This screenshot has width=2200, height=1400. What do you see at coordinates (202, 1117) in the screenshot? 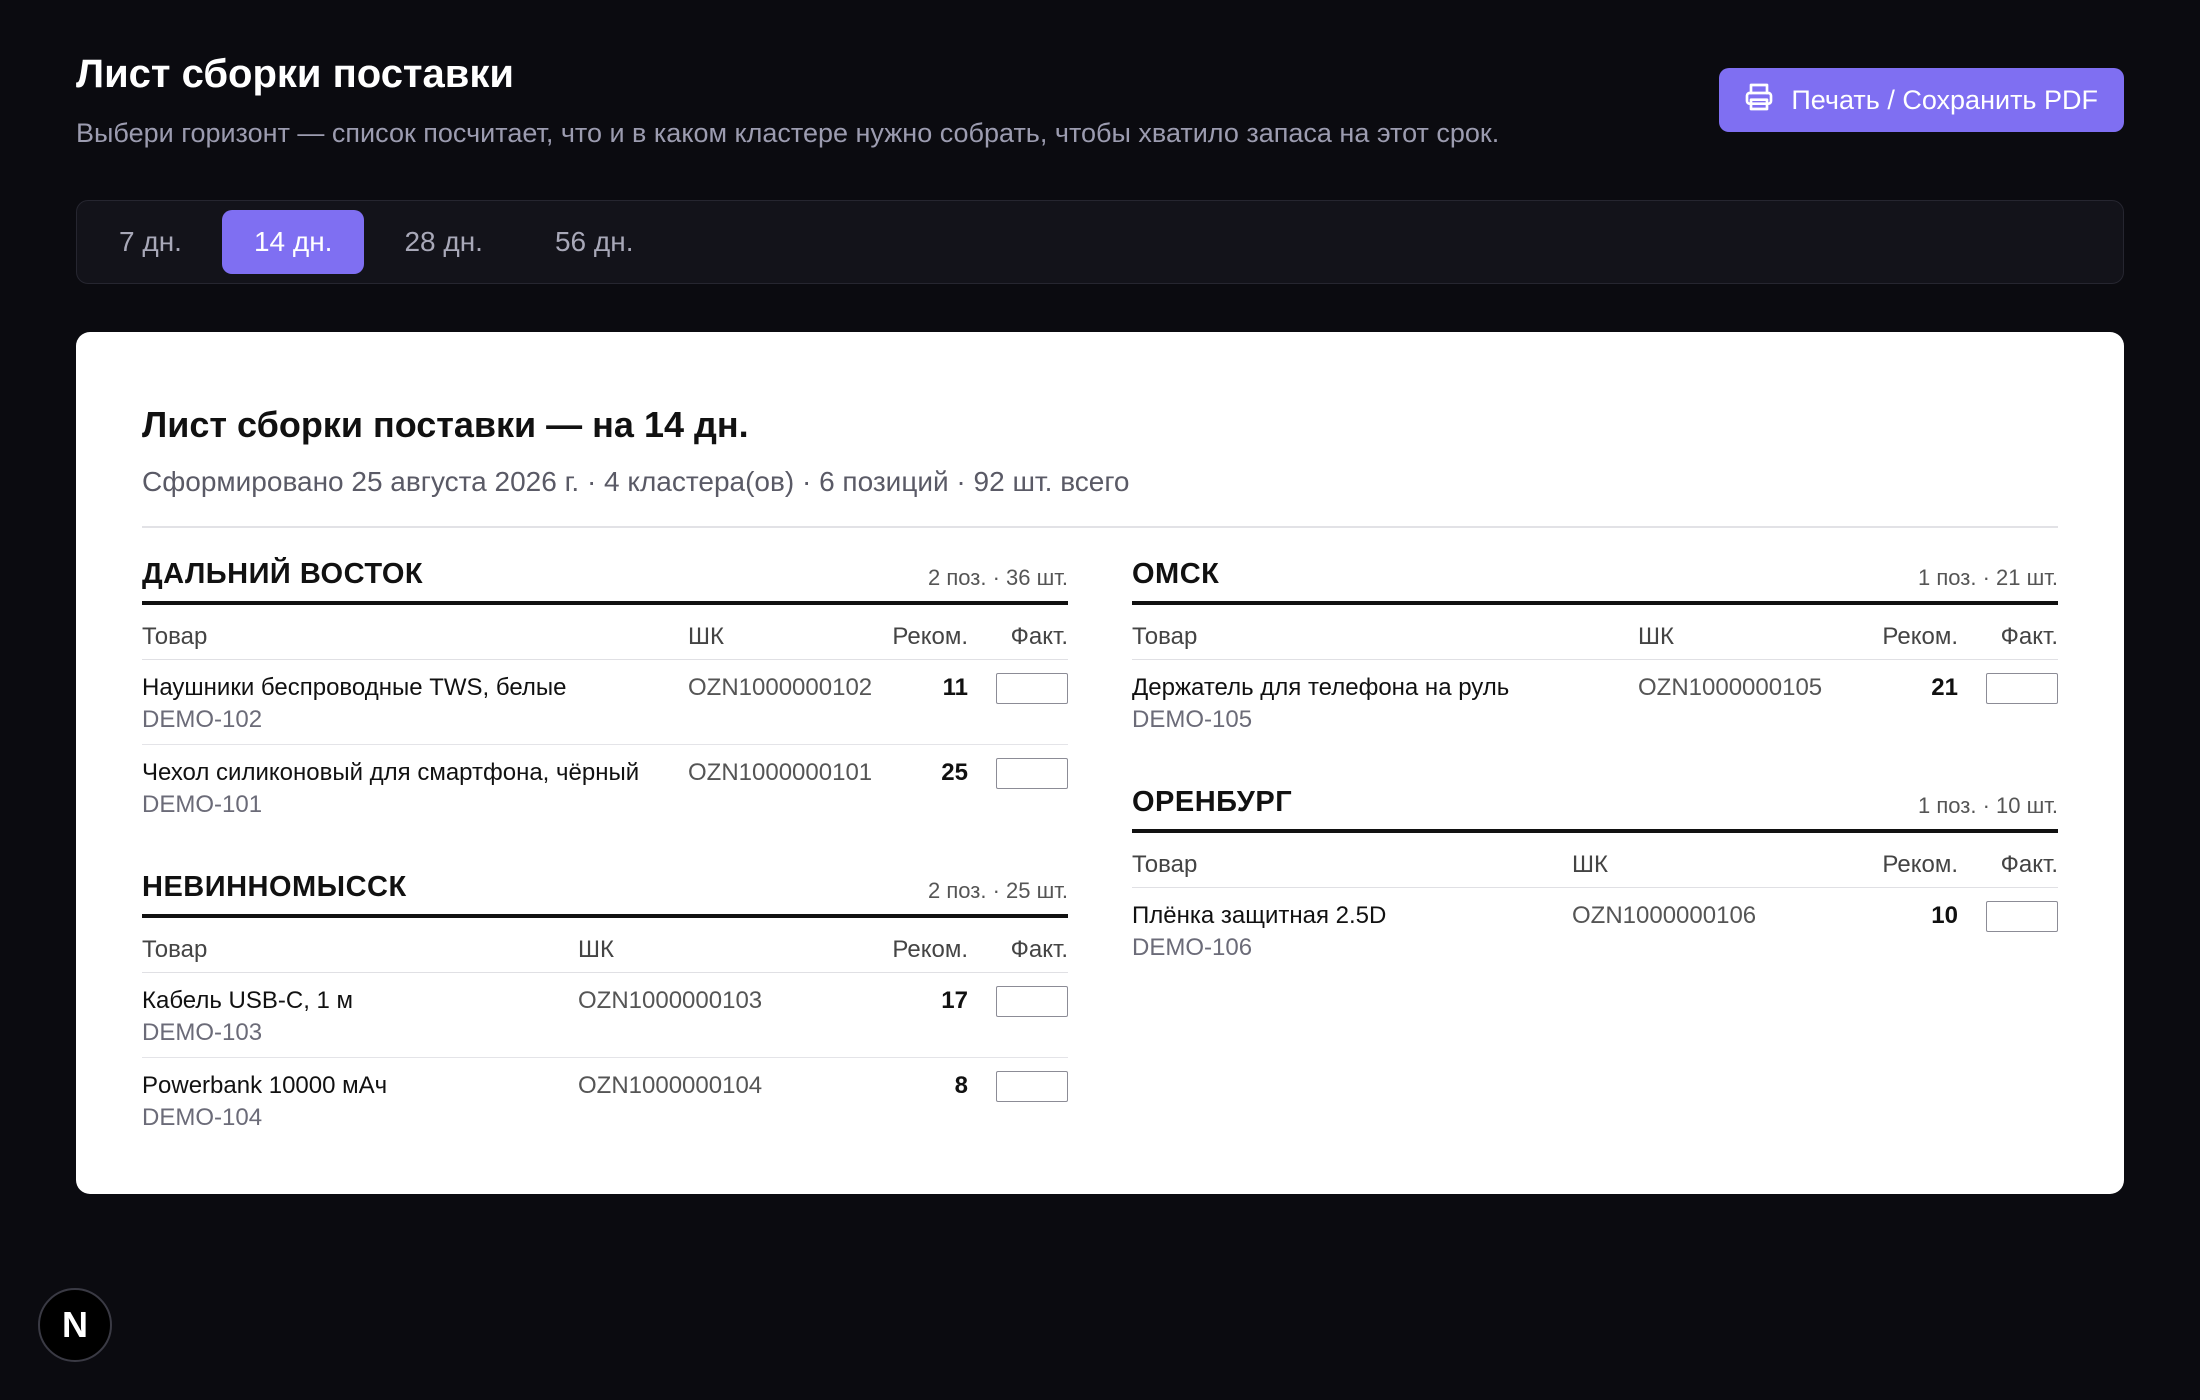
I see `product-sku: DEMO-104` at bounding box center [202, 1117].